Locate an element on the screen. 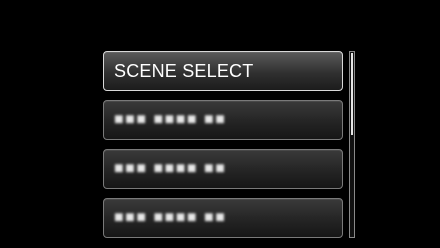 This screenshot has width=440, height=248. menu-item-label: SCENE SELECT is located at coordinates (184, 70).